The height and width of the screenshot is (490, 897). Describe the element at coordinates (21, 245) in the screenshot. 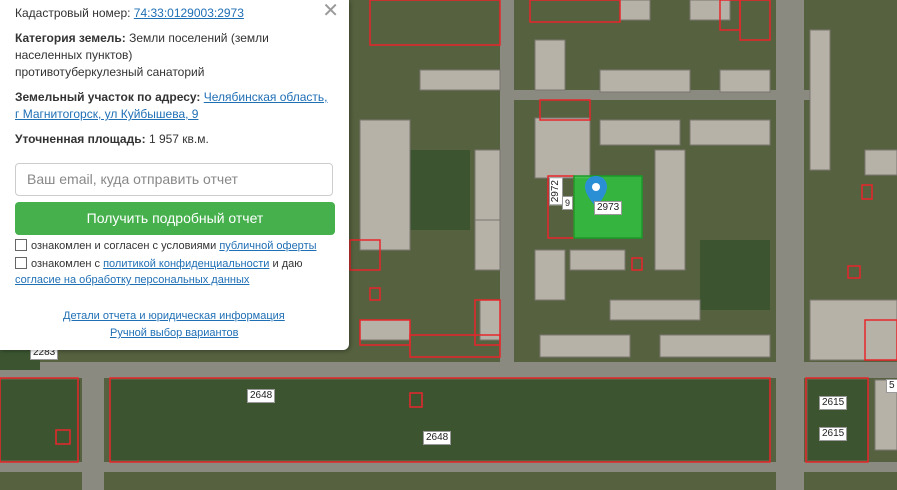

I see `consent-offer-checkbox` at that location.